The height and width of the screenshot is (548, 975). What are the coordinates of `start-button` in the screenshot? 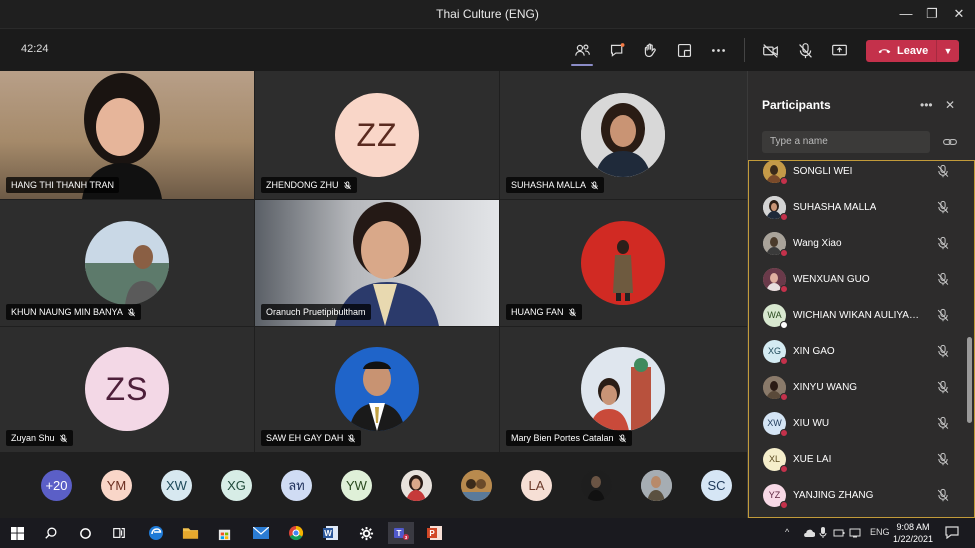 It's located at (17, 533).